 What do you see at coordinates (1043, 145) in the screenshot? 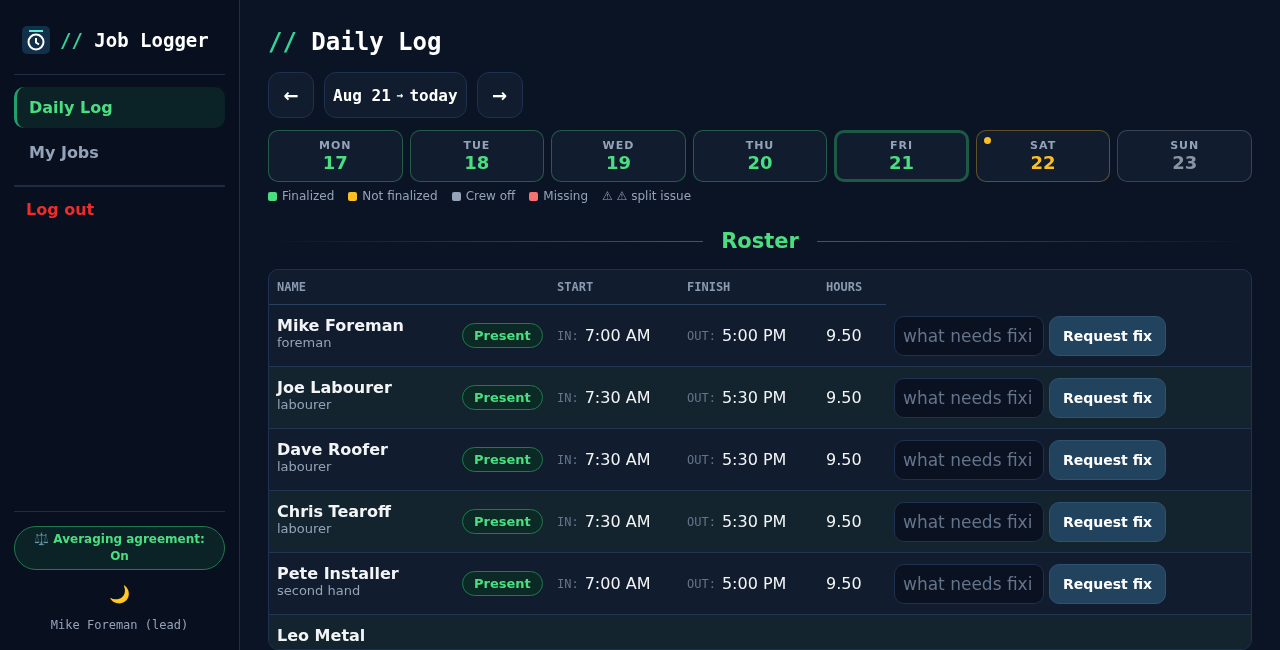
I see `weekday-label: SAT` at bounding box center [1043, 145].